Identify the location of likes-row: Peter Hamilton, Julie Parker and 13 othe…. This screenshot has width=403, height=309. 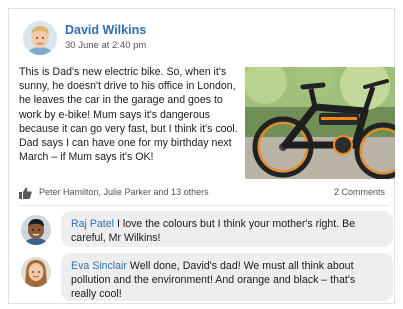
(204, 193).